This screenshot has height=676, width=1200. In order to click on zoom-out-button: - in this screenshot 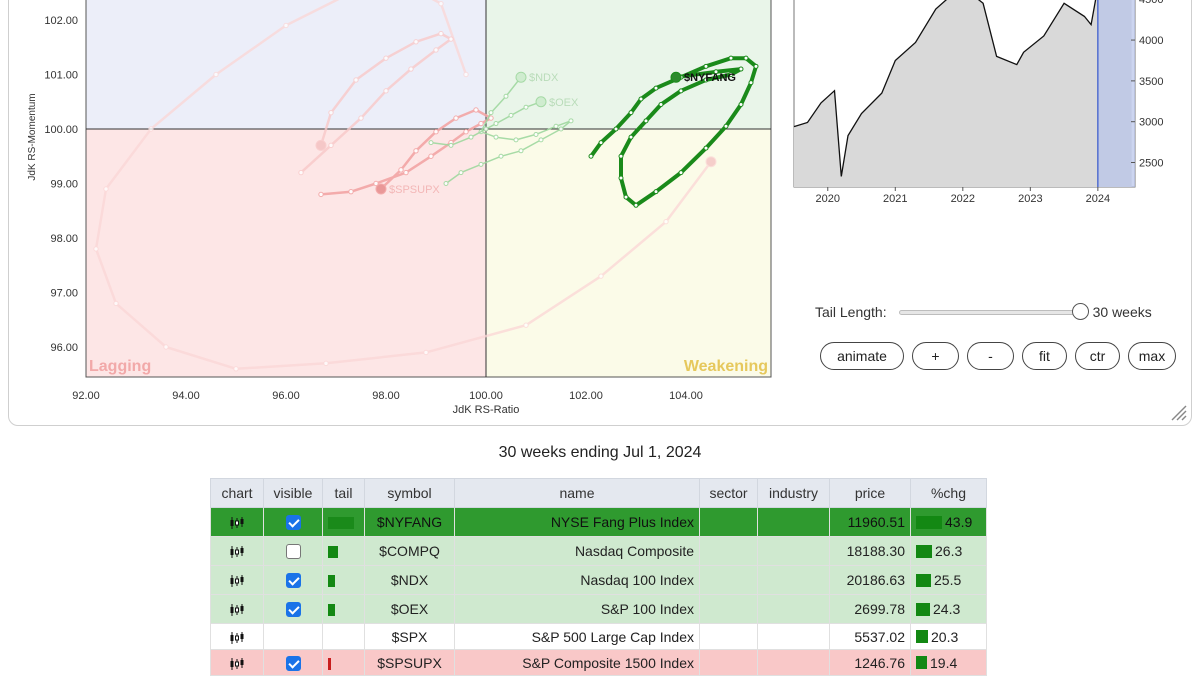, I will do `click(990, 356)`.